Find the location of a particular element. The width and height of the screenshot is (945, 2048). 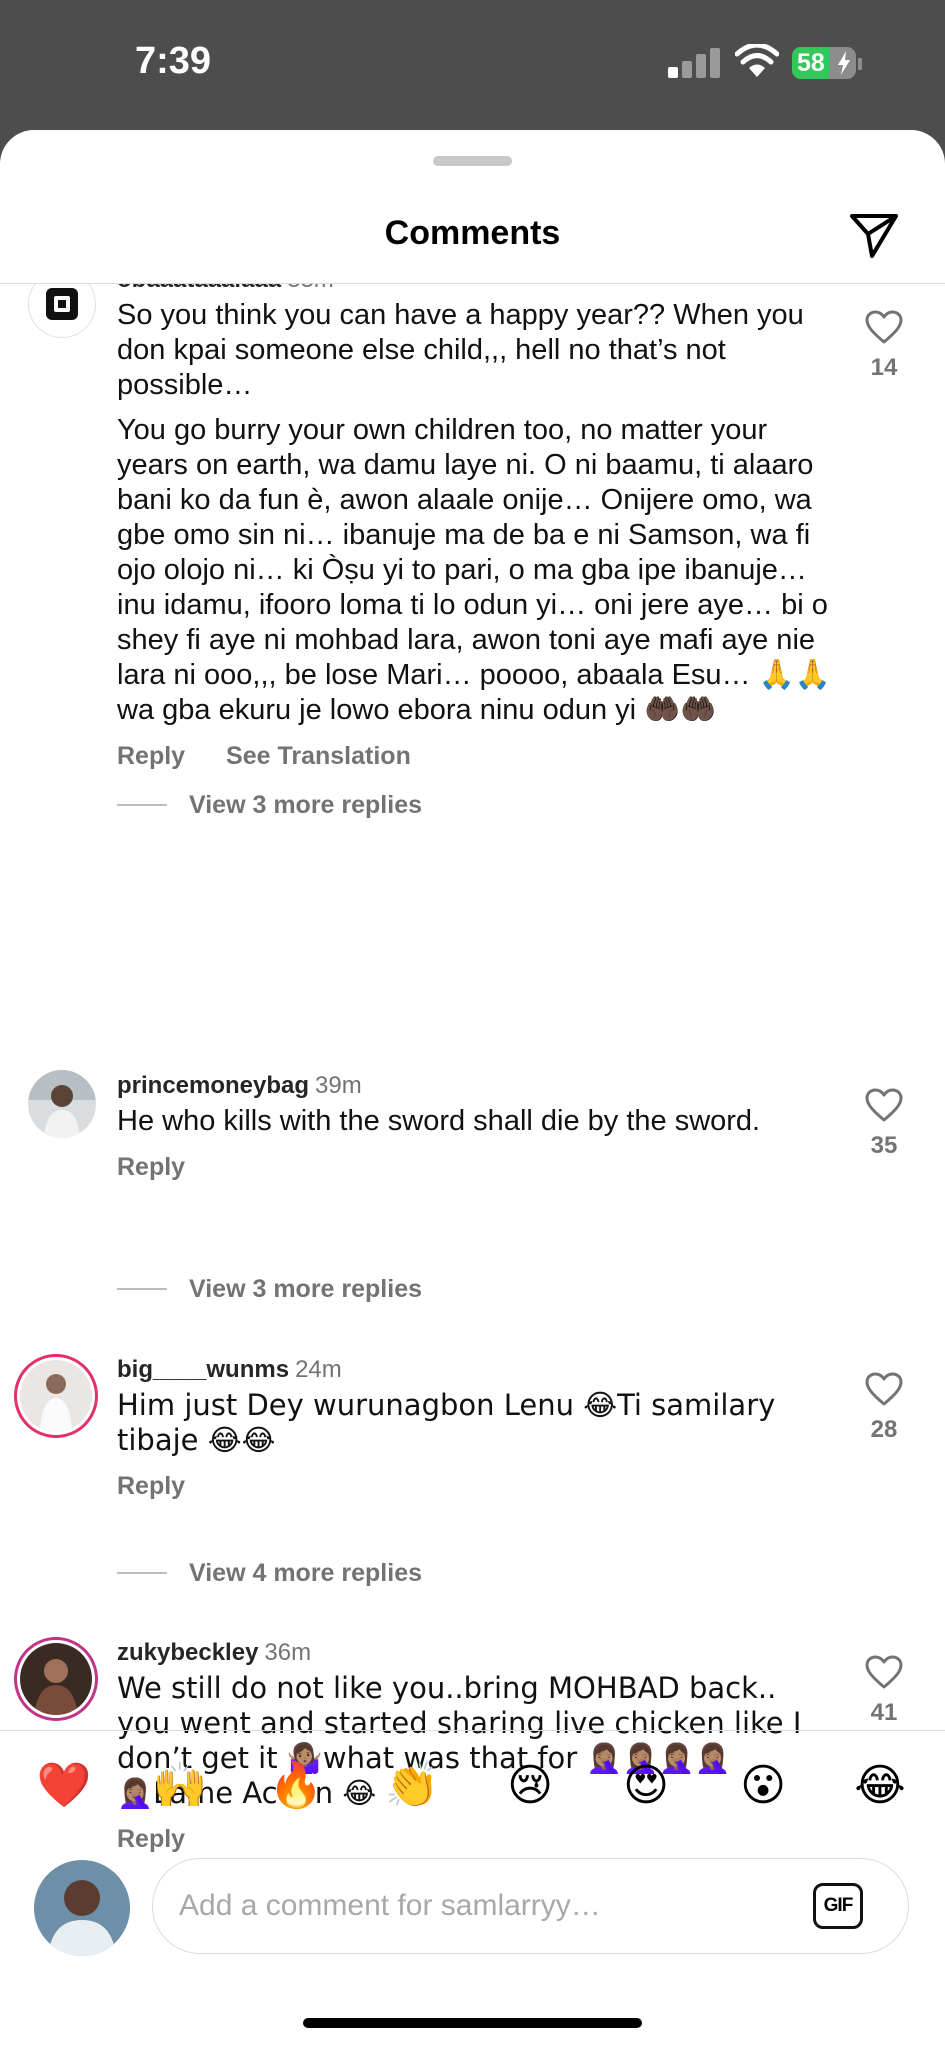

composer-avatar is located at coordinates (82, 1908).